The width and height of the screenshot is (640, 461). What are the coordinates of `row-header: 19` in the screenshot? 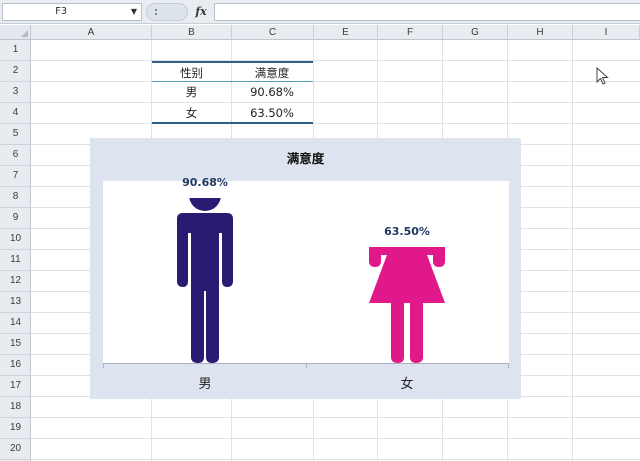 It's located at (15, 428).